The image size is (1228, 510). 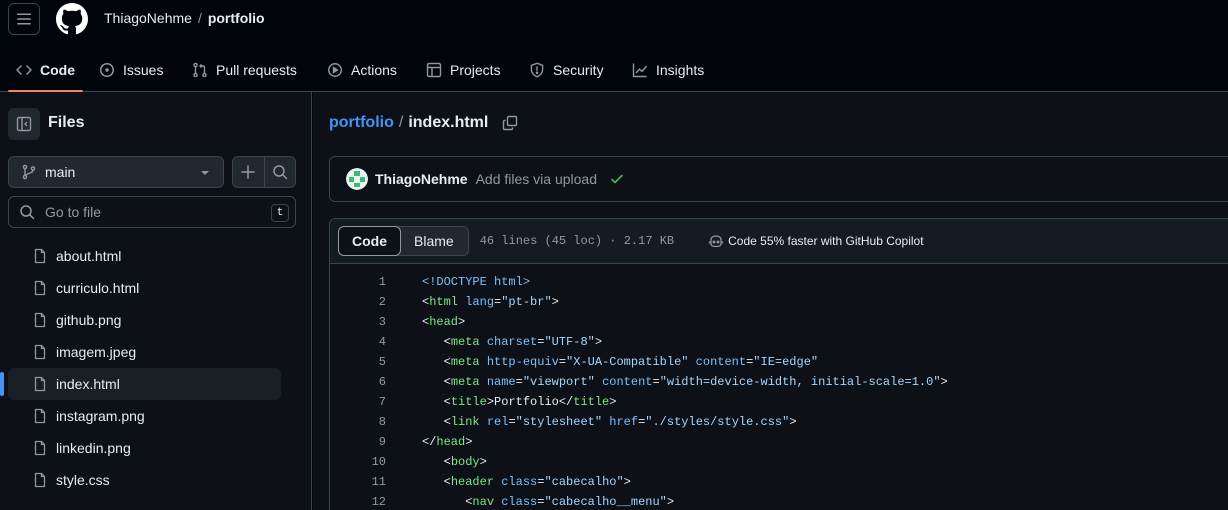 I want to click on code-line: 4 <meta charset="UTF-8">, so click(x=779, y=342).